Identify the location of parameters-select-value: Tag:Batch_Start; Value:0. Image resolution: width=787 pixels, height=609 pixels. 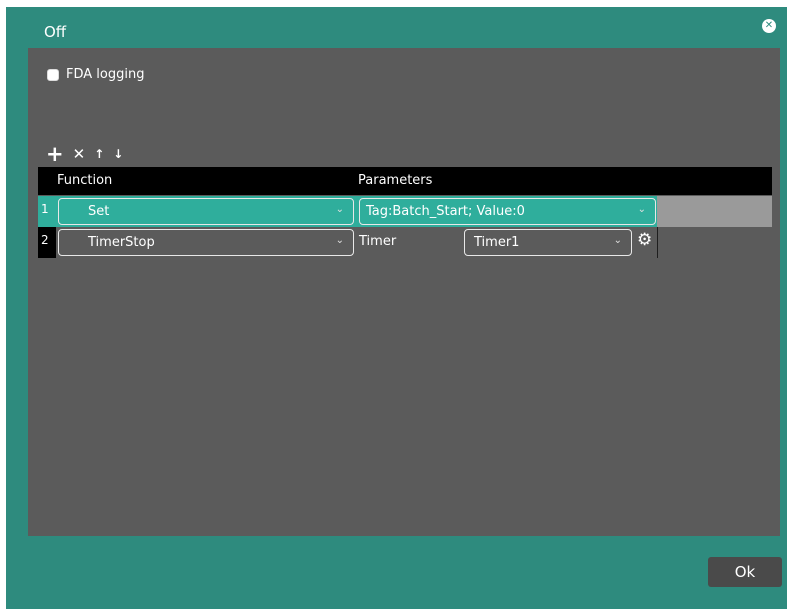
(445, 211).